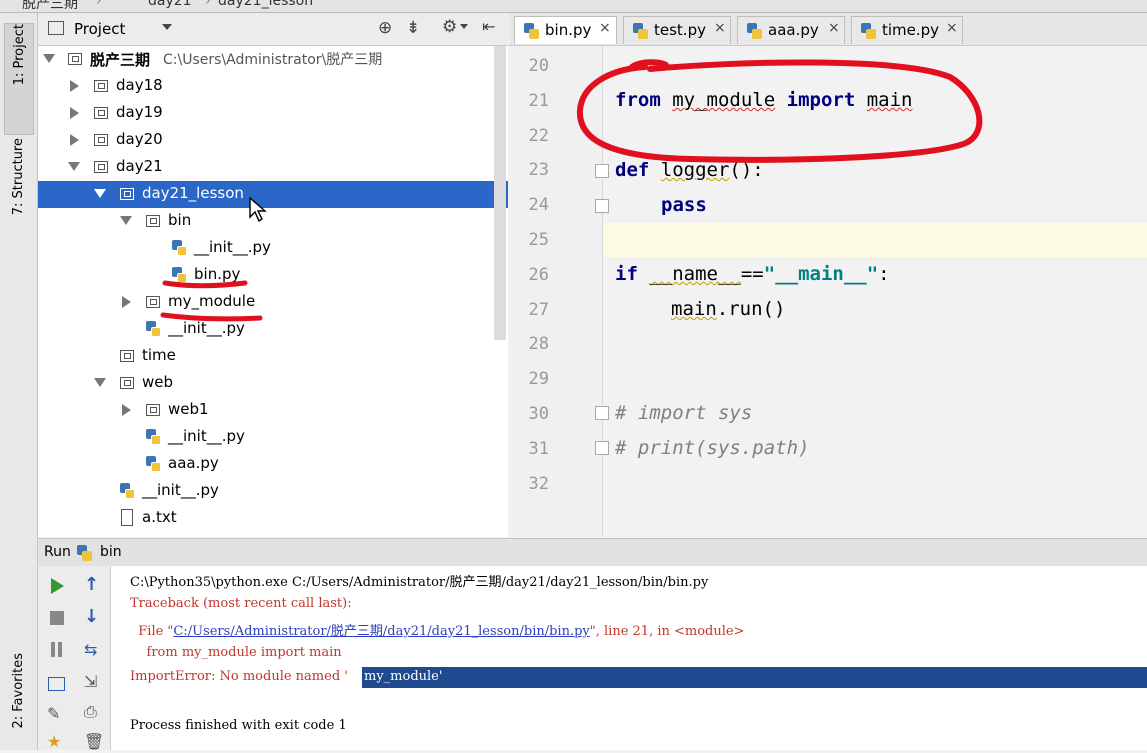 This screenshot has width=1147, height=753. What do you see at coordinates (273, 59) in the screenshot?
I see `tree-item-root: 脱产三期 C:\Users\Administrator\脱产三期` at bounding box center [273, 59].